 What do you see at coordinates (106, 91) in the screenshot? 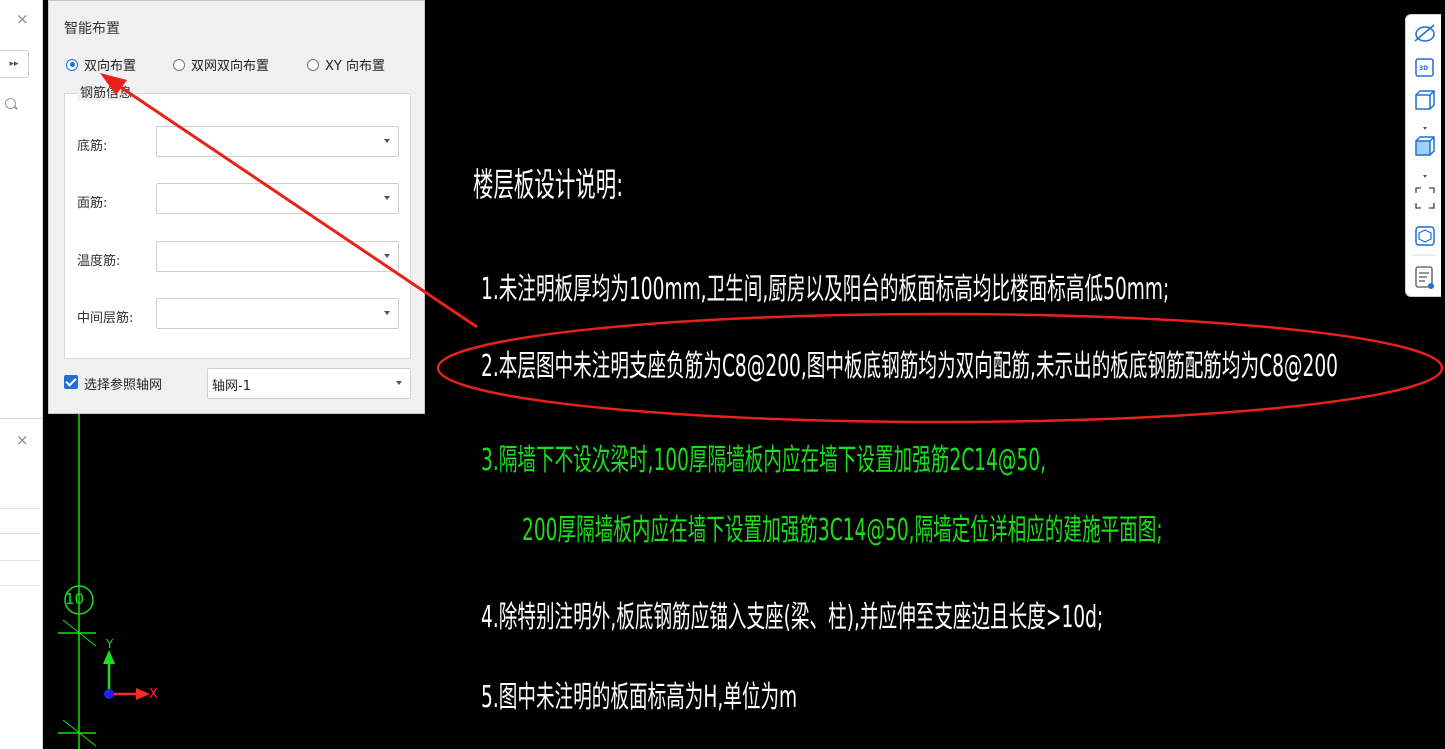
I see `group-title: 钢筋信息` at bounding box center [106, 91].